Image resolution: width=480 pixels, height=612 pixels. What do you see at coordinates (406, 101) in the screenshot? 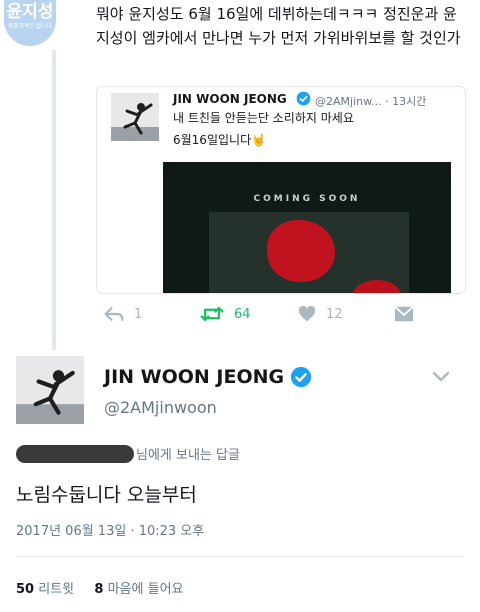
I see `quoted-tweet-time: · 13시간` at bounding box center [406, 101].